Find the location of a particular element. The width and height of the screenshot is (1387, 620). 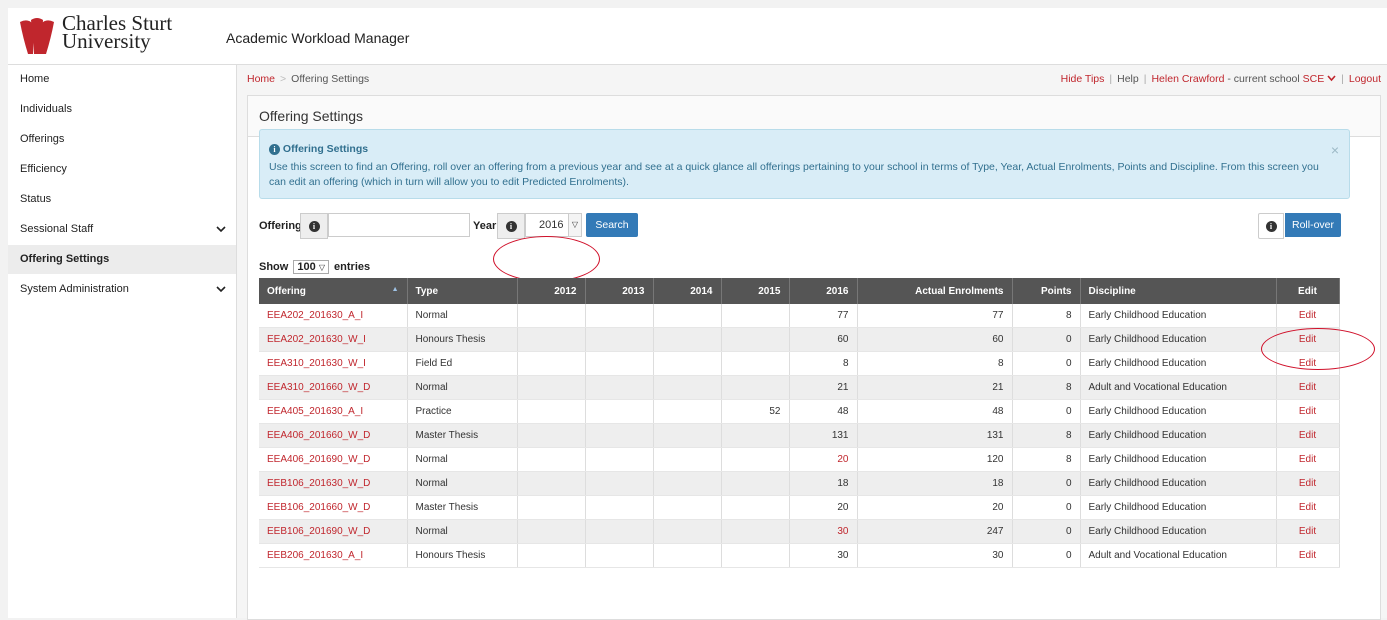

offering-link: EEA310_201630_W_I is located at coordinates (333, 363).